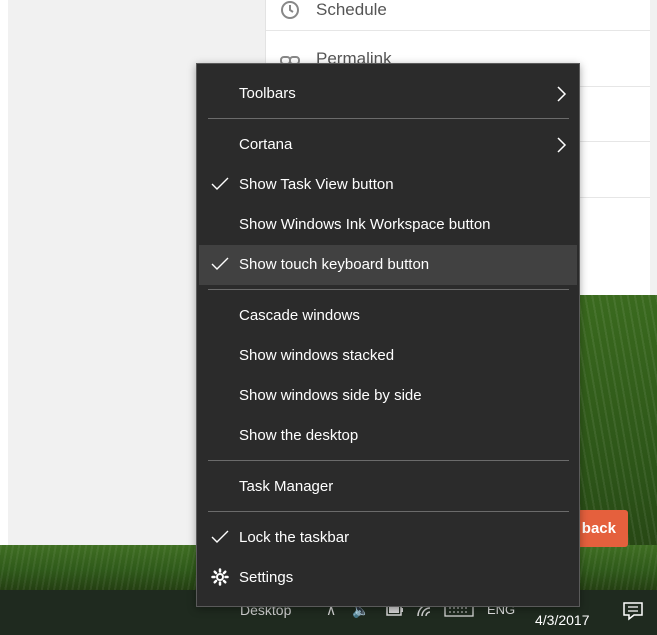 This screenshot has height=635, width=657. I want to click on menu-item-cortana: Cortana, so click(388, 145).